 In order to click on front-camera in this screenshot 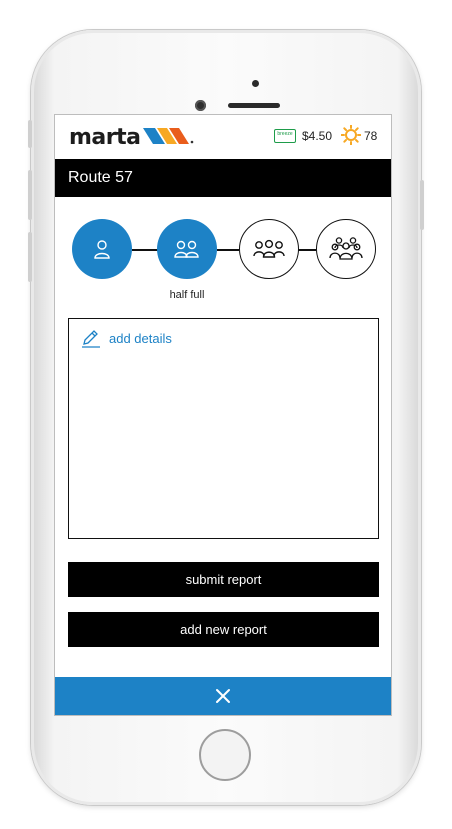, I will do `click(200, 105)`.